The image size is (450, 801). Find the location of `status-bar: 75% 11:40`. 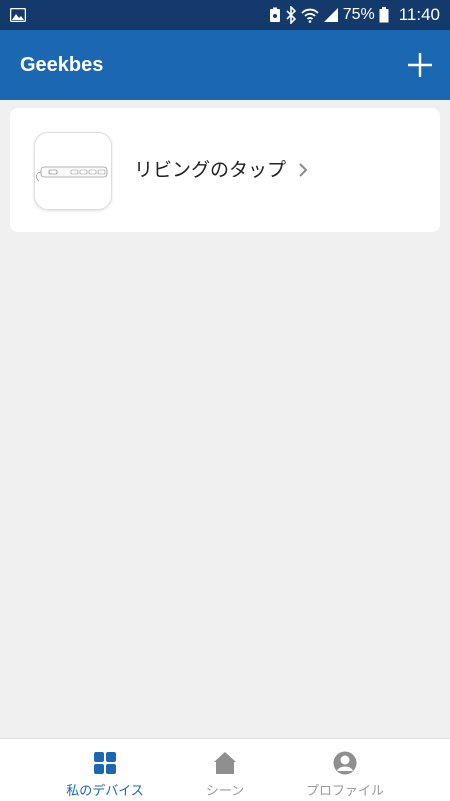

status-bar: 75% 11:40 is located at coordinates (225, 15).